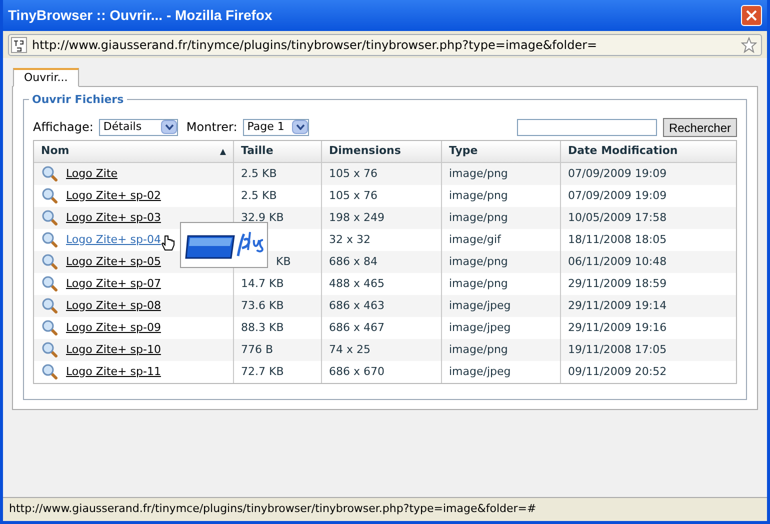 The width and height of the screenshot is (770, 524). I want to click on star-icon, so click(749, 44).